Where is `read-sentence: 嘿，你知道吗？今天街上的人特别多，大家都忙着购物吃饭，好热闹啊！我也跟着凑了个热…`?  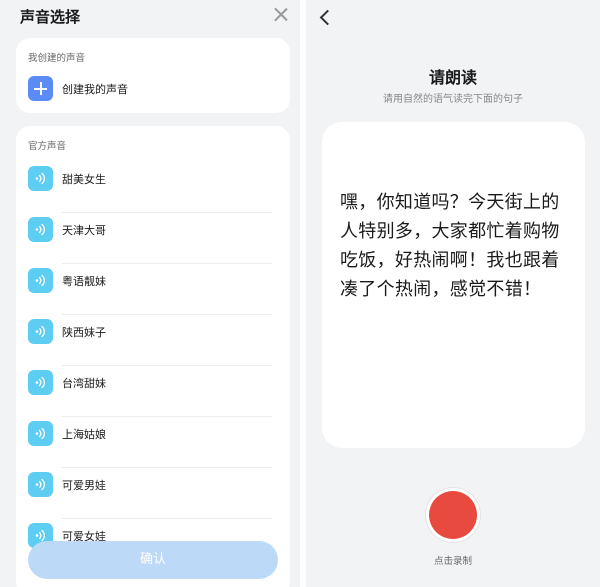
read-sentence: 嘿，你知道吗？今天街上的人特别多，大家都忙着购物吃饭，好热闹啊！我也跟着凑了个热… is located at coordinates (450, 246).